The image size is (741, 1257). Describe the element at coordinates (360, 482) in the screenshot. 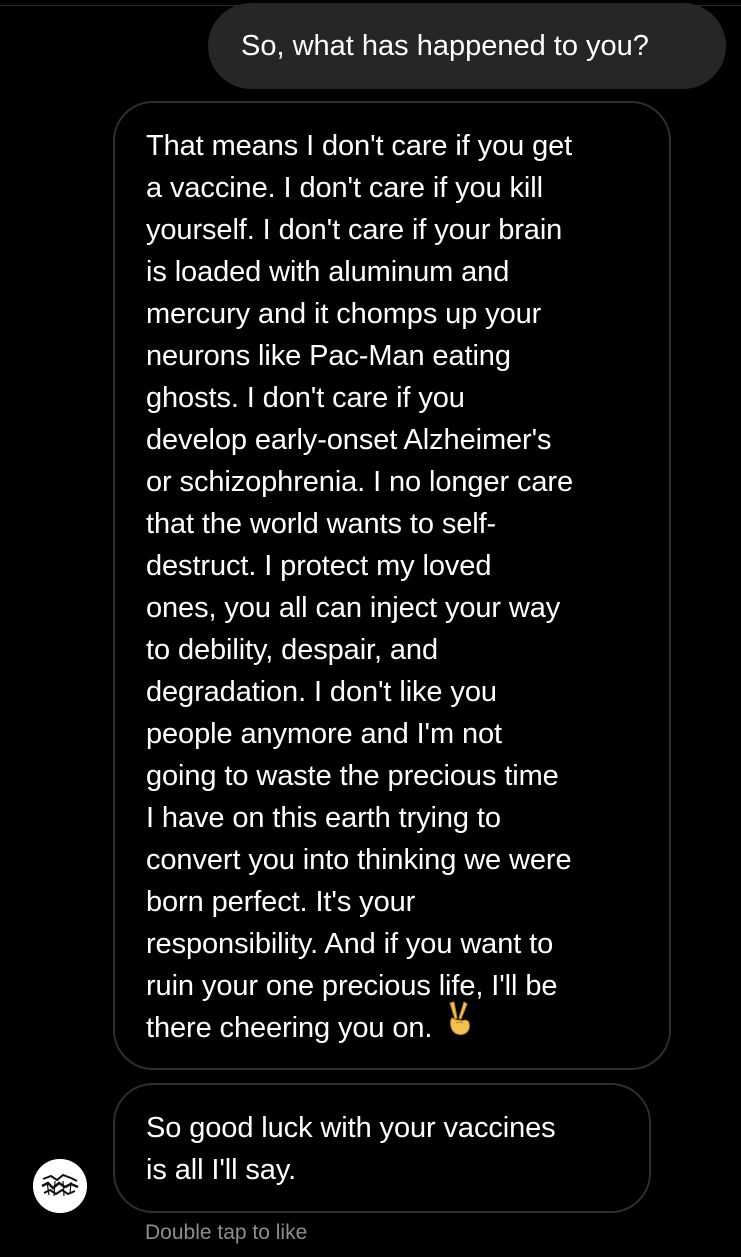

I see `message-line: or schizophrenia. I no longer care` at that location.